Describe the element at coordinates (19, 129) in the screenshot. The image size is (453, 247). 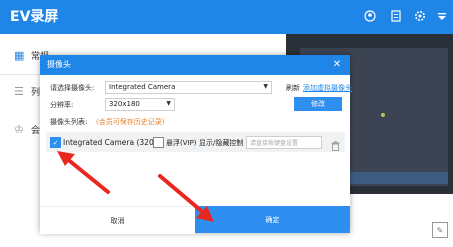
I see `crown-icon: ♔` at that location.